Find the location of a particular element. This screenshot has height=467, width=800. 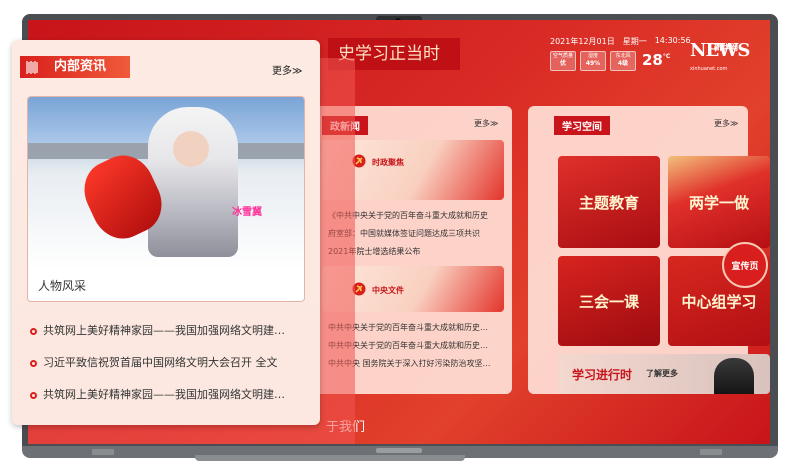

temperature: 28°C is located at coordinates (656, 60).